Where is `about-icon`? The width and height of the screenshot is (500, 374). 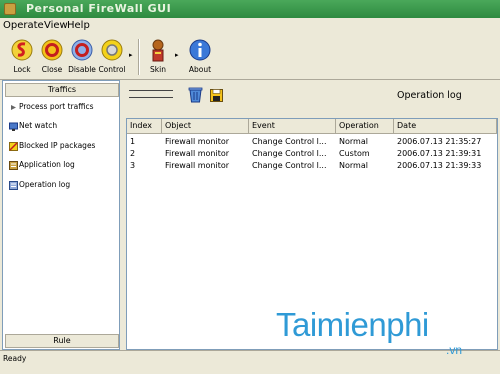
about-icon is located at coordinates (200, 50).